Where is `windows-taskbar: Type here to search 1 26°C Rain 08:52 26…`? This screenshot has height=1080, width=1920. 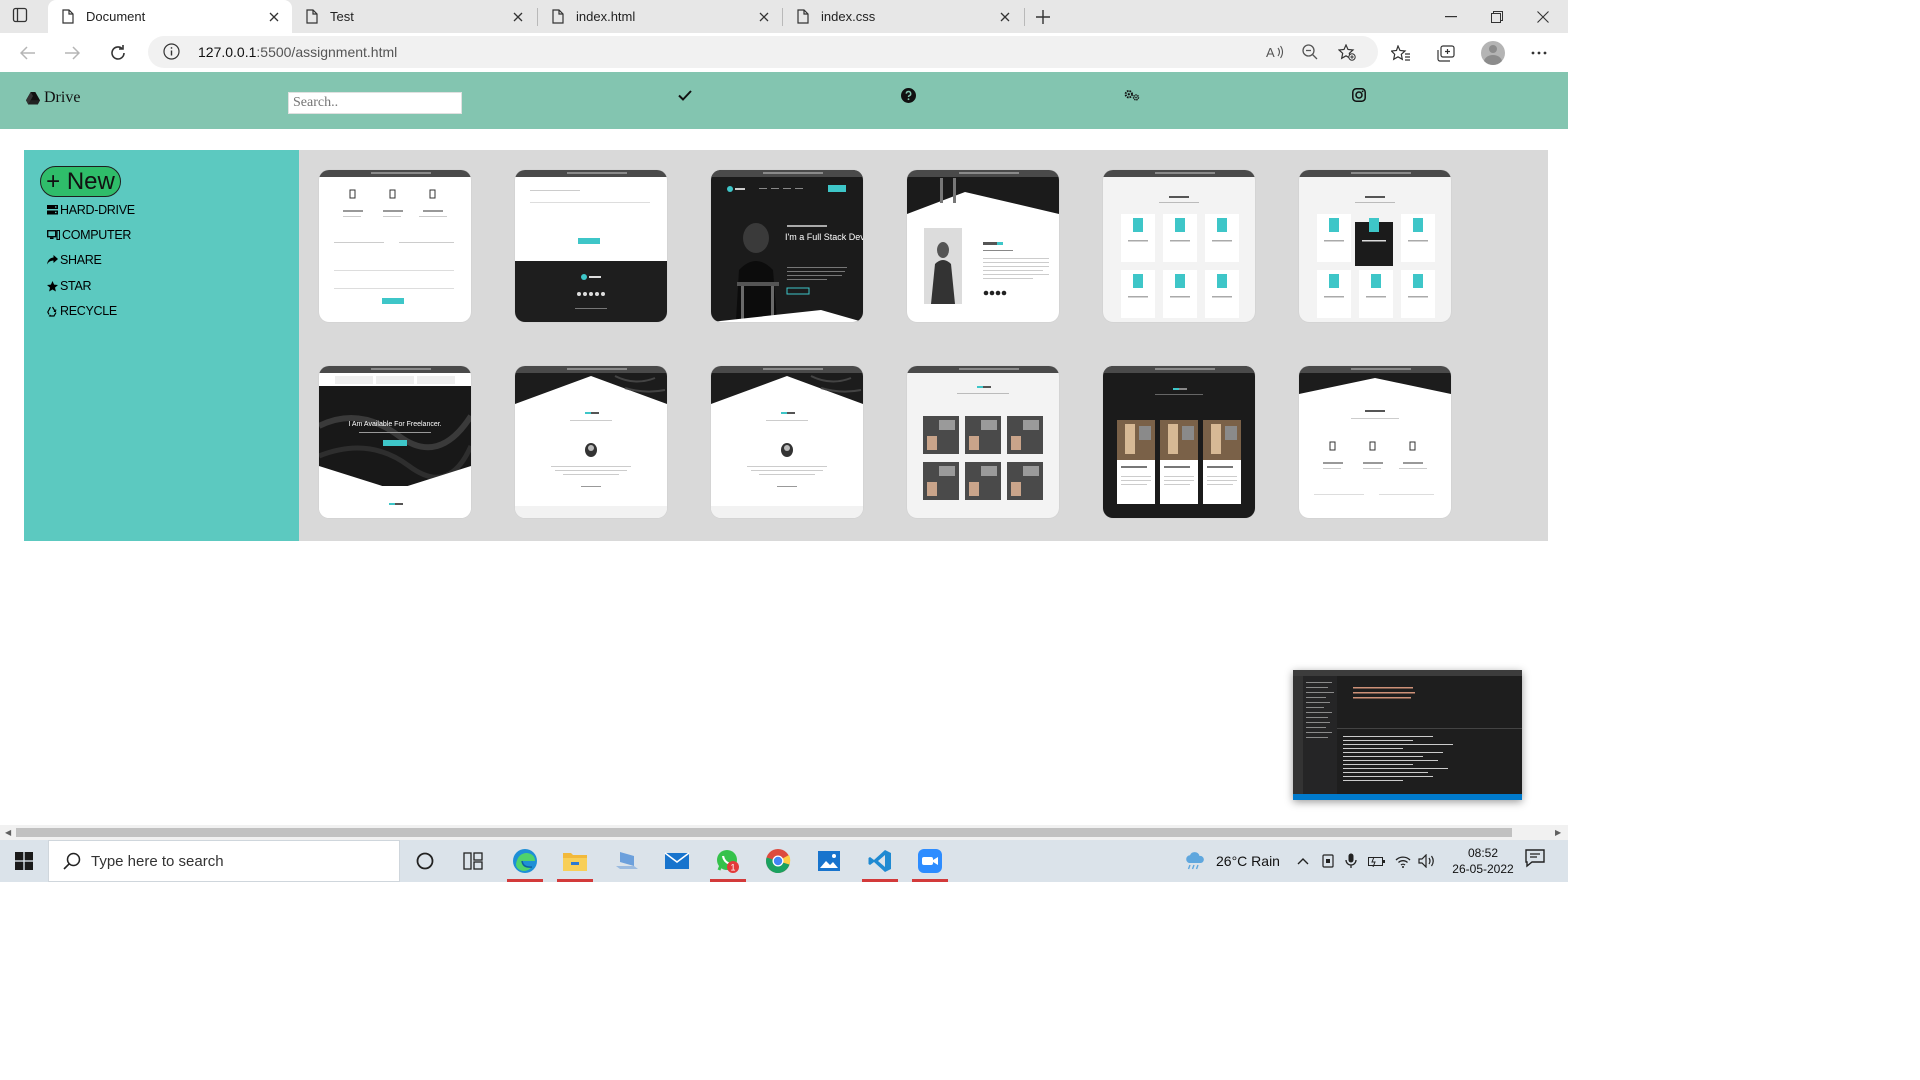 windows-taskbar: Type here to search 1 26°C Rain 08:52 26… is located at coordinates (784, 861).